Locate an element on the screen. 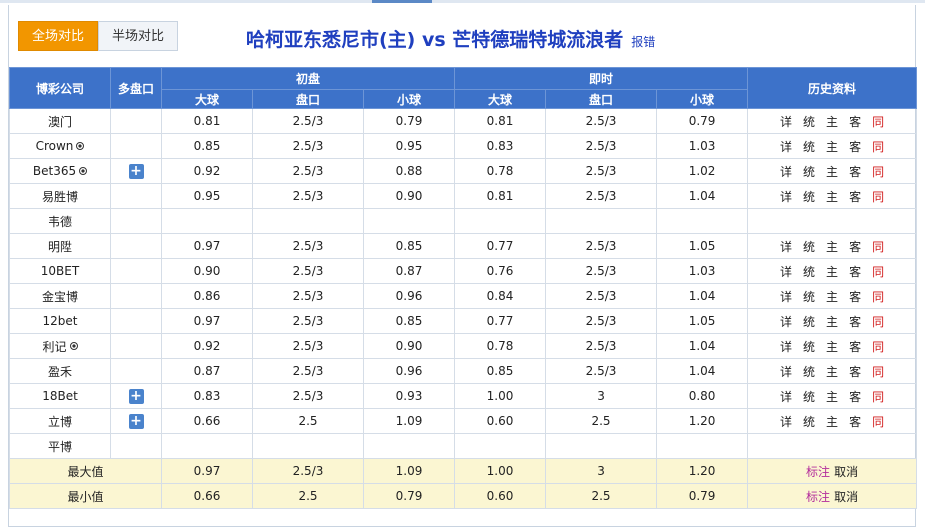 The image size is (925, 532). company-cell: 易胜博 is located at coordinates (60, 196).